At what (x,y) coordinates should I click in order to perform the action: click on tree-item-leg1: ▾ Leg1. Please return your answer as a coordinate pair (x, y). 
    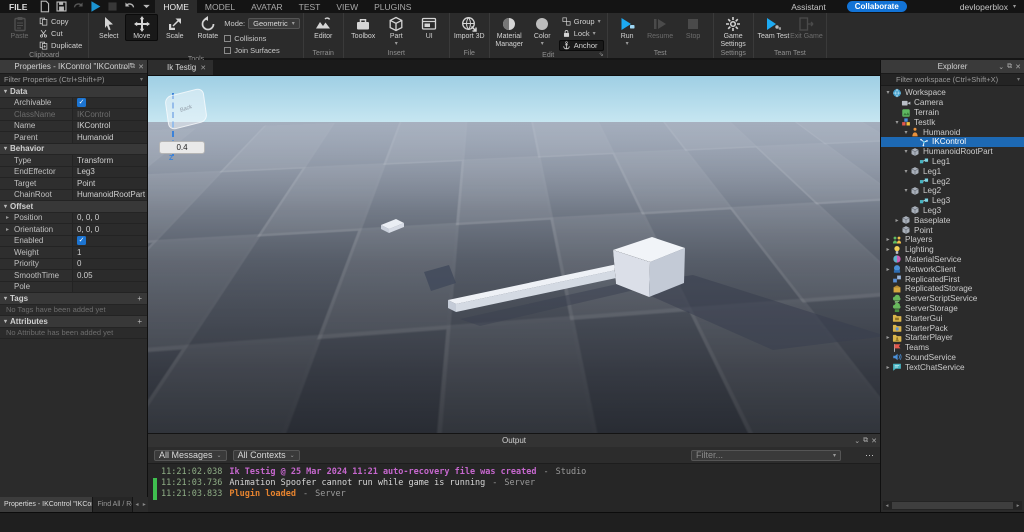
    Looking at the image, I should click on (952, 171).